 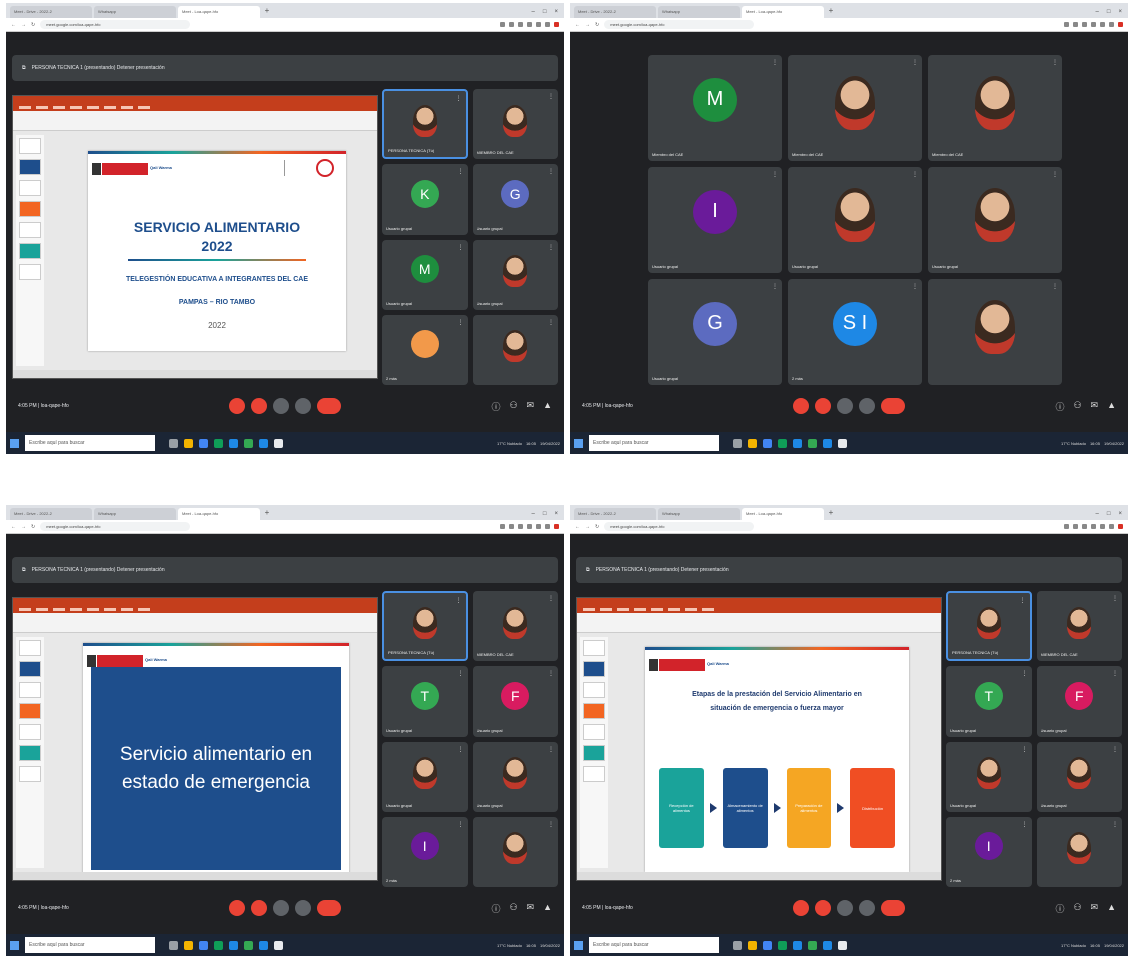 I want to click on participant-tile: I 2 más ⋮, so click(x=425, y=851).